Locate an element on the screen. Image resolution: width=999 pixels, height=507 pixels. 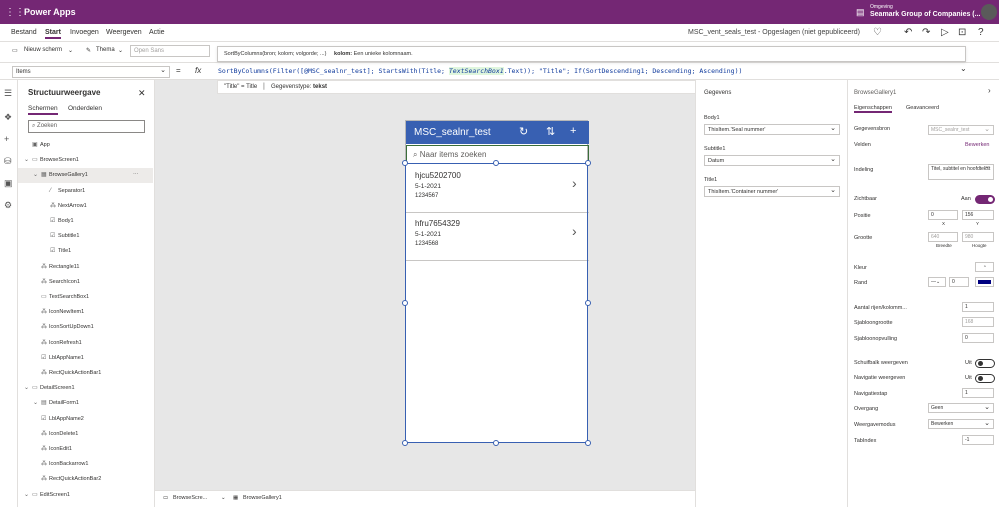
color-picker: ◔ is located at coordinates (984, 267).